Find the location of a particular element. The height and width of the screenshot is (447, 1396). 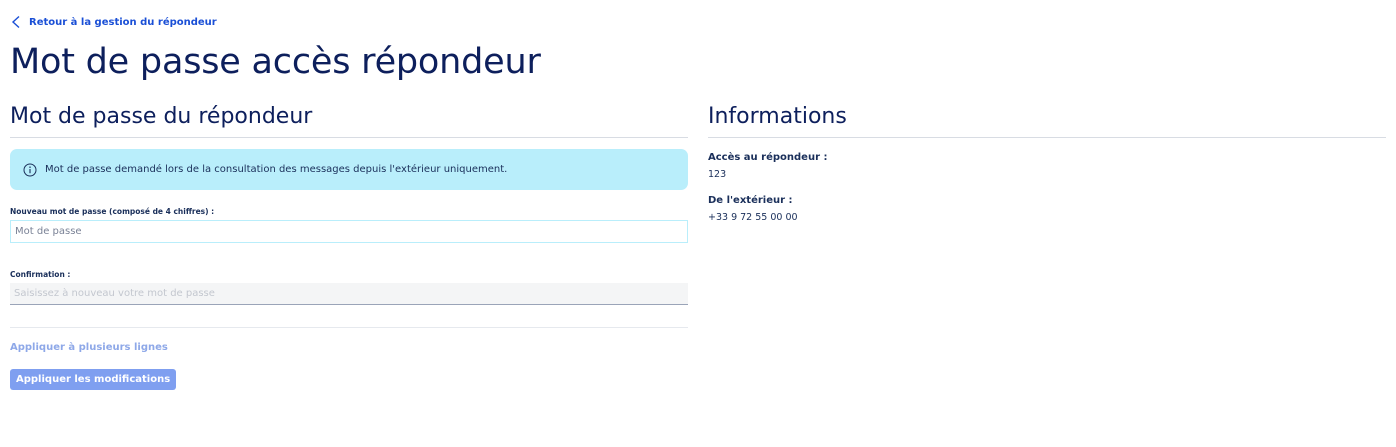

info-item-value: 123 is located at coordinates (717, 174).